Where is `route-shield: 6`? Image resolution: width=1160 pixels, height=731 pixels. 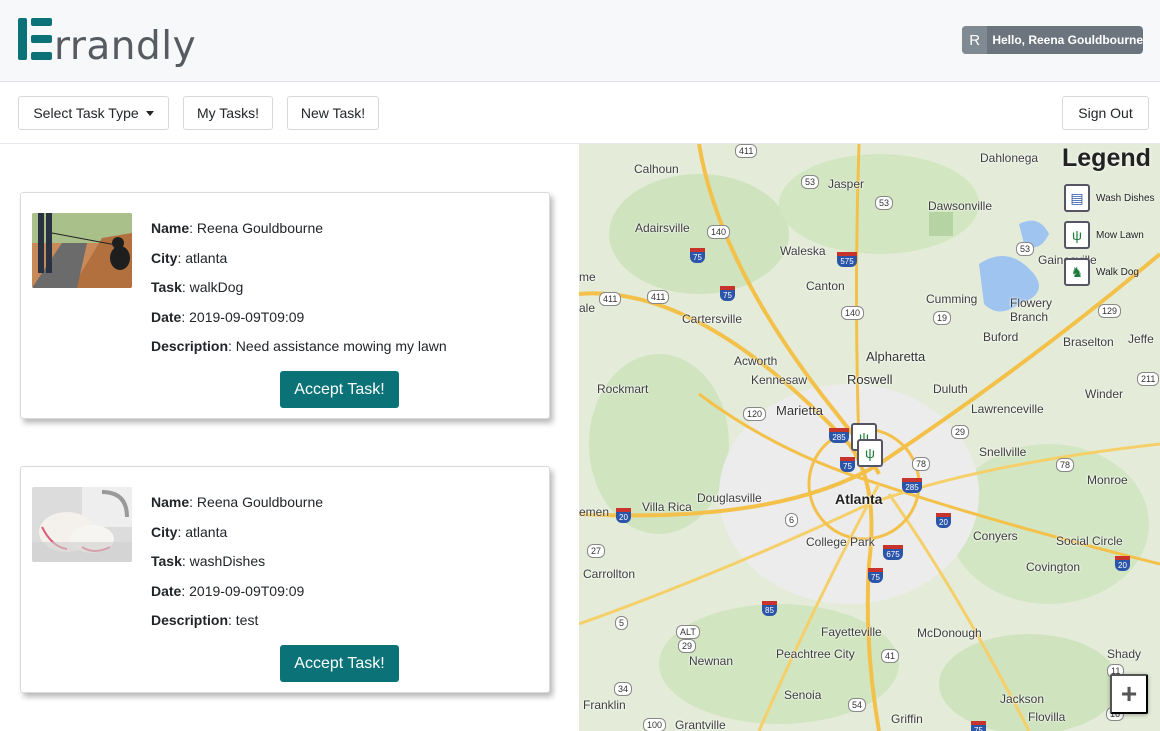
route-shield: 6 is located at coordinates (792, 520).